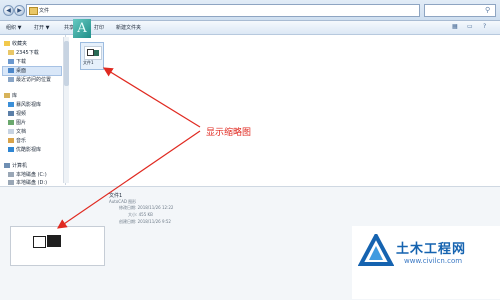 Image resolution: width=500 pixels, height=300 pixels. Describe the element at coordinates (229, 133) in the screenshot. I see `callout-label: 显示缩略图` at that location.